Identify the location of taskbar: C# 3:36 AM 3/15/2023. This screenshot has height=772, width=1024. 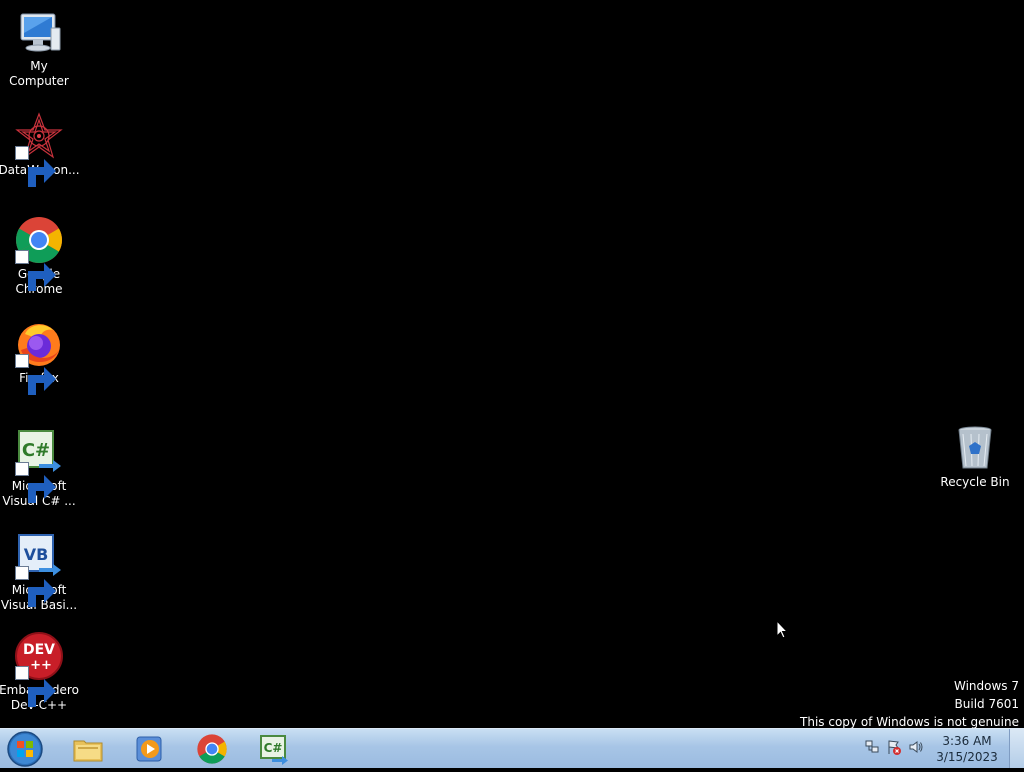
(512, 748).